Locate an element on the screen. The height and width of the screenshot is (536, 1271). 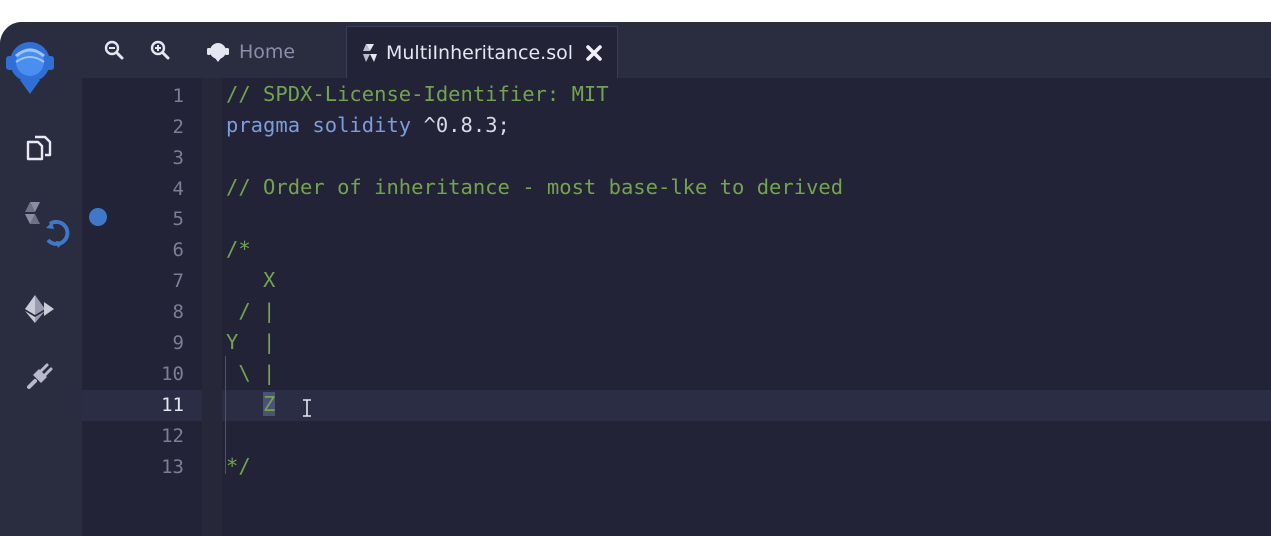
solidity-keyword: solidity is located at coordinates (362, 125).